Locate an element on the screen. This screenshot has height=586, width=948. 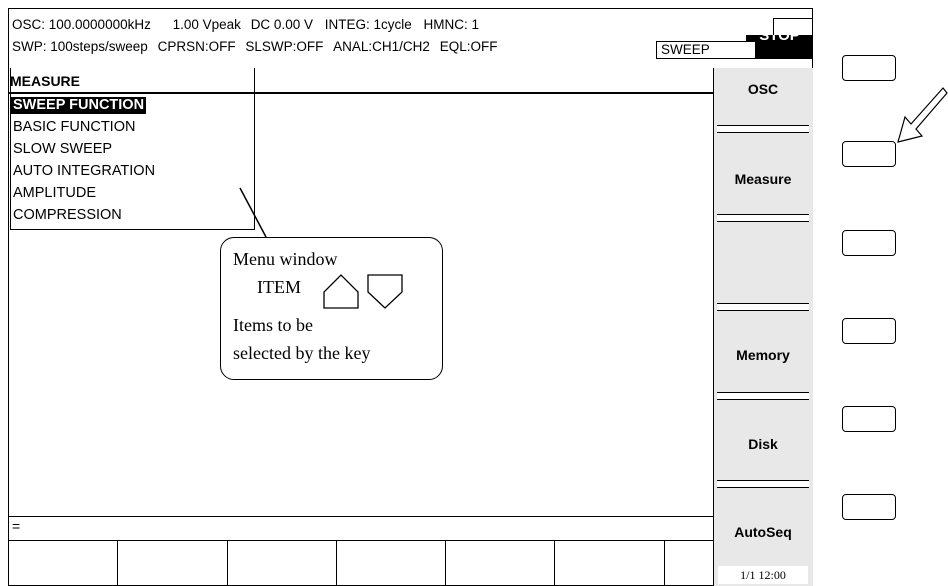
softkey-measure: Measure is located at coordinates (763, 179).